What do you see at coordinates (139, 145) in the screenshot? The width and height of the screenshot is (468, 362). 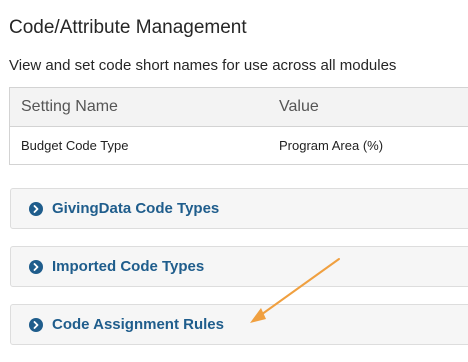 I see `setting-name-cell: Budget Code Type` at bounding box center [139, 145].